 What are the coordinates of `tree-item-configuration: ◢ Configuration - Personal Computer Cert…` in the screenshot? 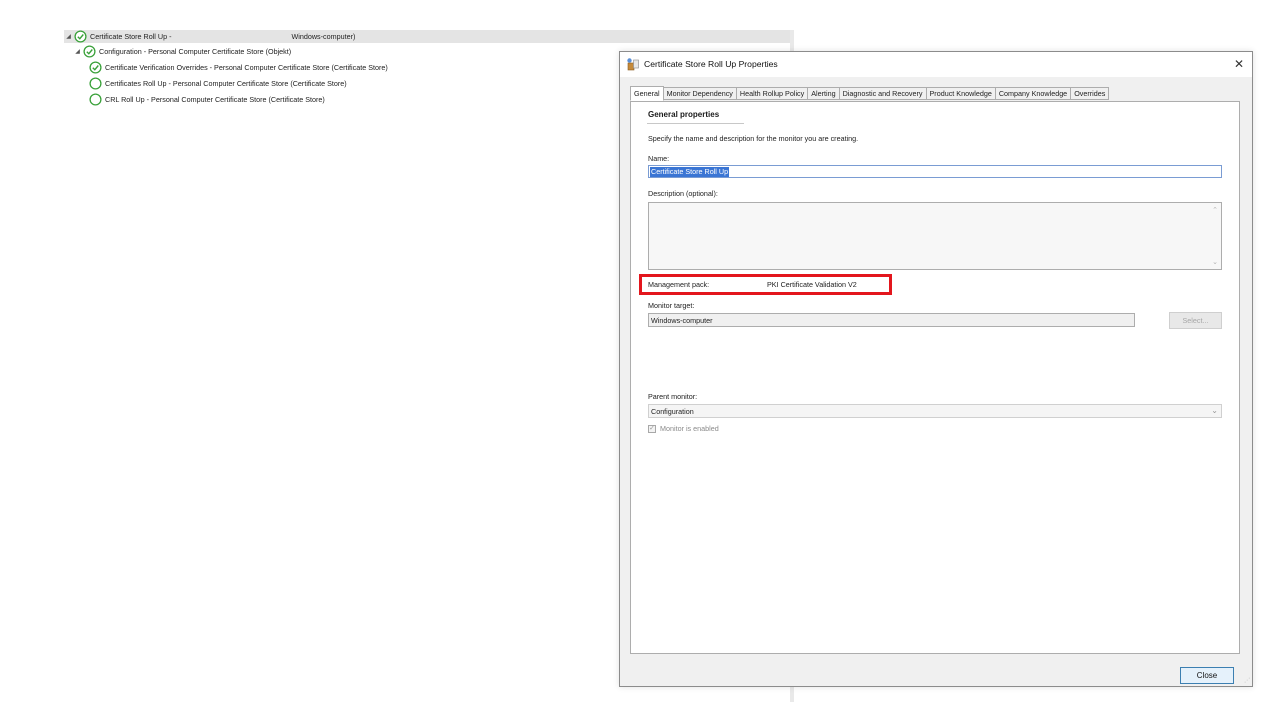 It's located at (182, 51).